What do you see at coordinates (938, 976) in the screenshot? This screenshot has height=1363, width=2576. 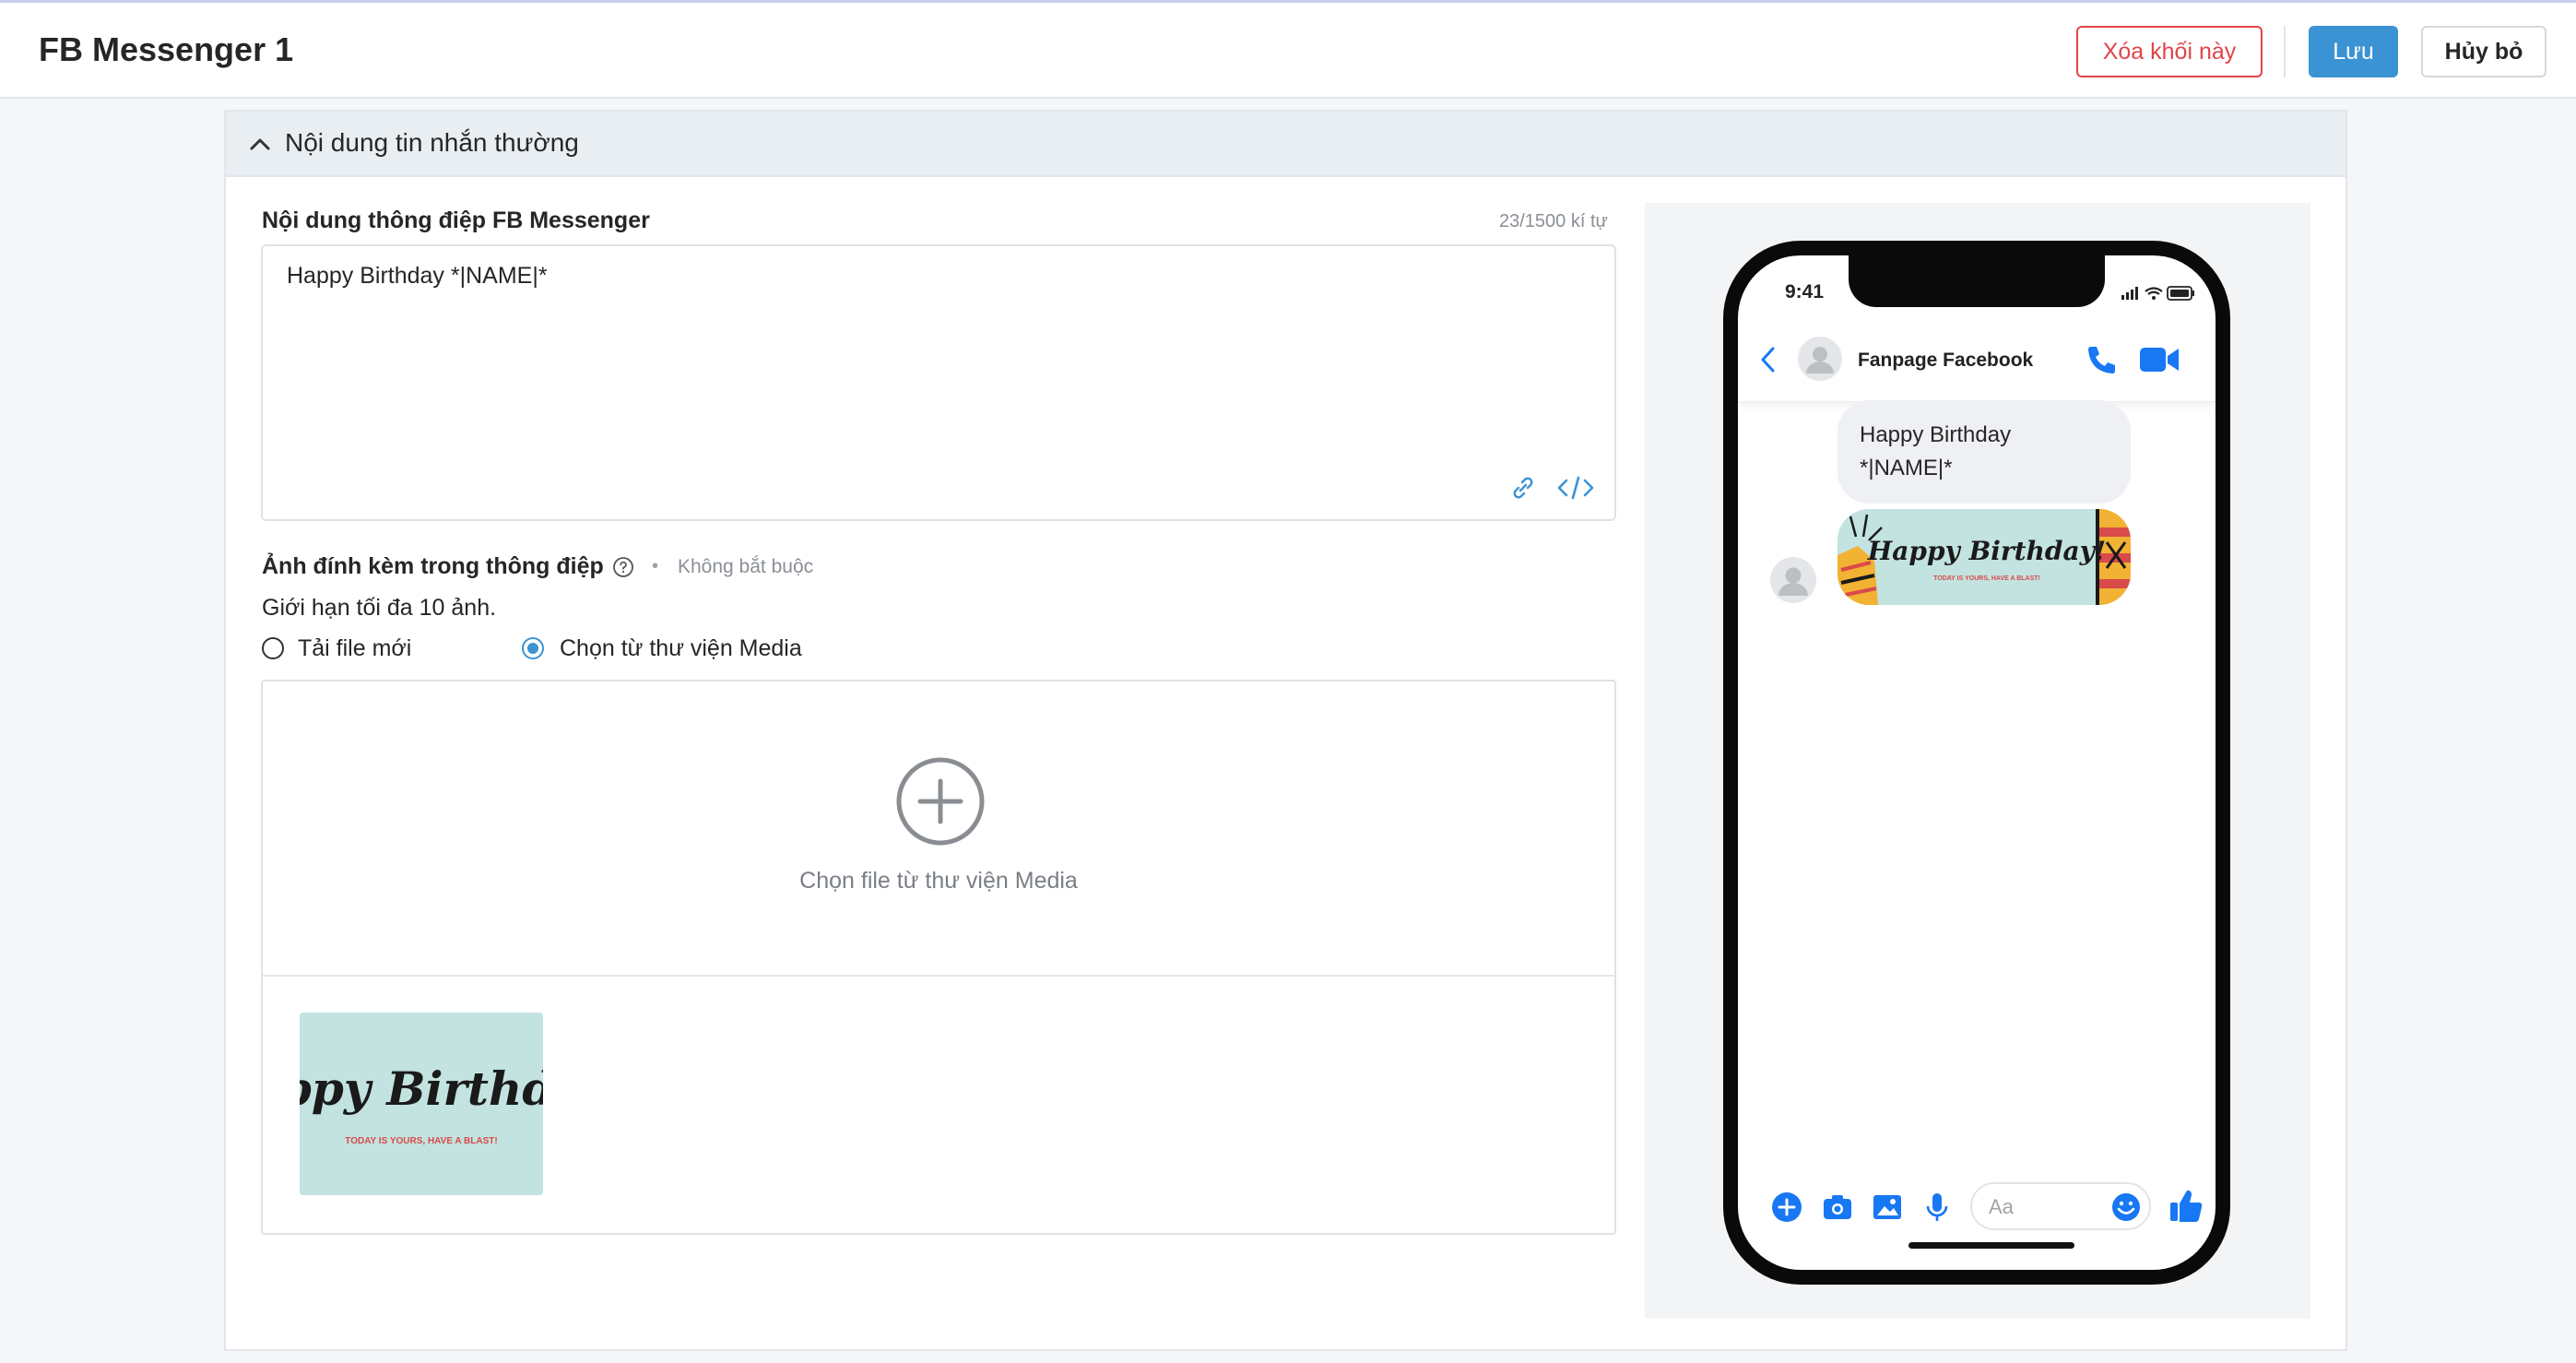 I see `media-divider` at bounding box center [938, 976].